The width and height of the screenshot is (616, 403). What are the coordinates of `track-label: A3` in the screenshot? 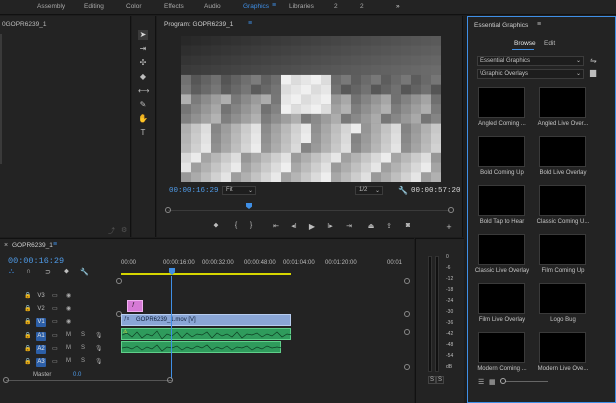 It's located at (41, 362).